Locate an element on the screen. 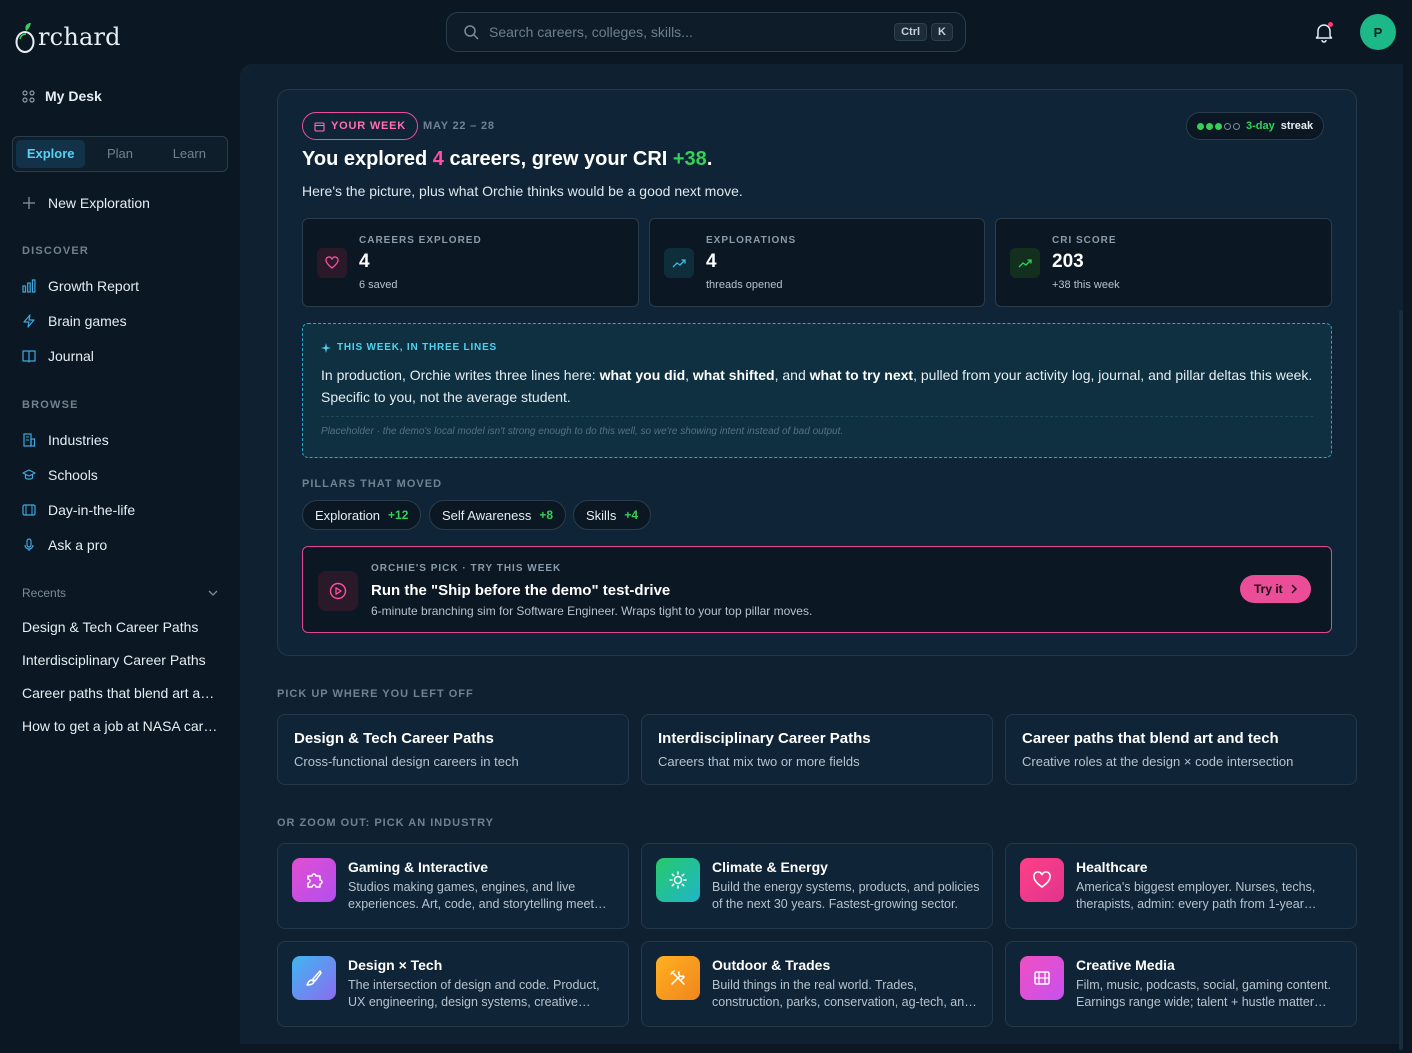 Image resolution: width=1412 pixels, height=1053 pixels. resume-title: Career paths that blend art and tech is located at coordinates (1150, 738).